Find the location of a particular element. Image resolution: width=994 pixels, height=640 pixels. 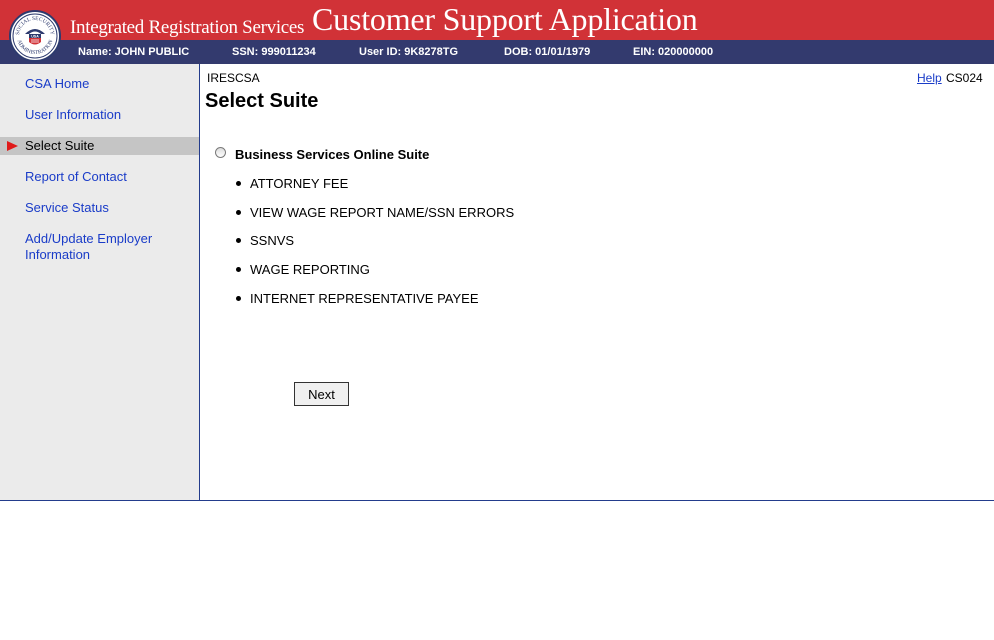

user-dob: DOB: 01/01/1979 is located at coordinates (547, 52).